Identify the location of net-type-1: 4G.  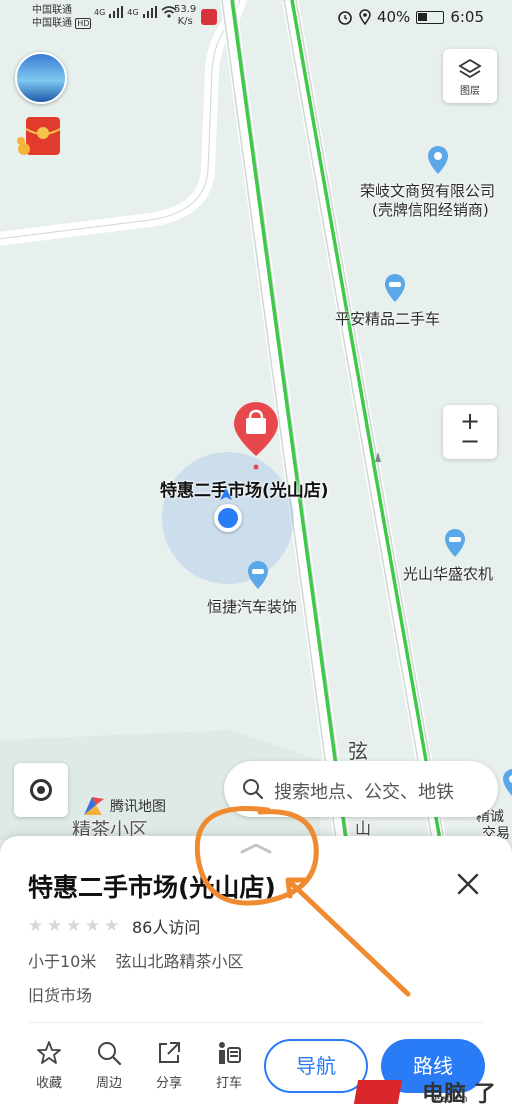
(100, 12).